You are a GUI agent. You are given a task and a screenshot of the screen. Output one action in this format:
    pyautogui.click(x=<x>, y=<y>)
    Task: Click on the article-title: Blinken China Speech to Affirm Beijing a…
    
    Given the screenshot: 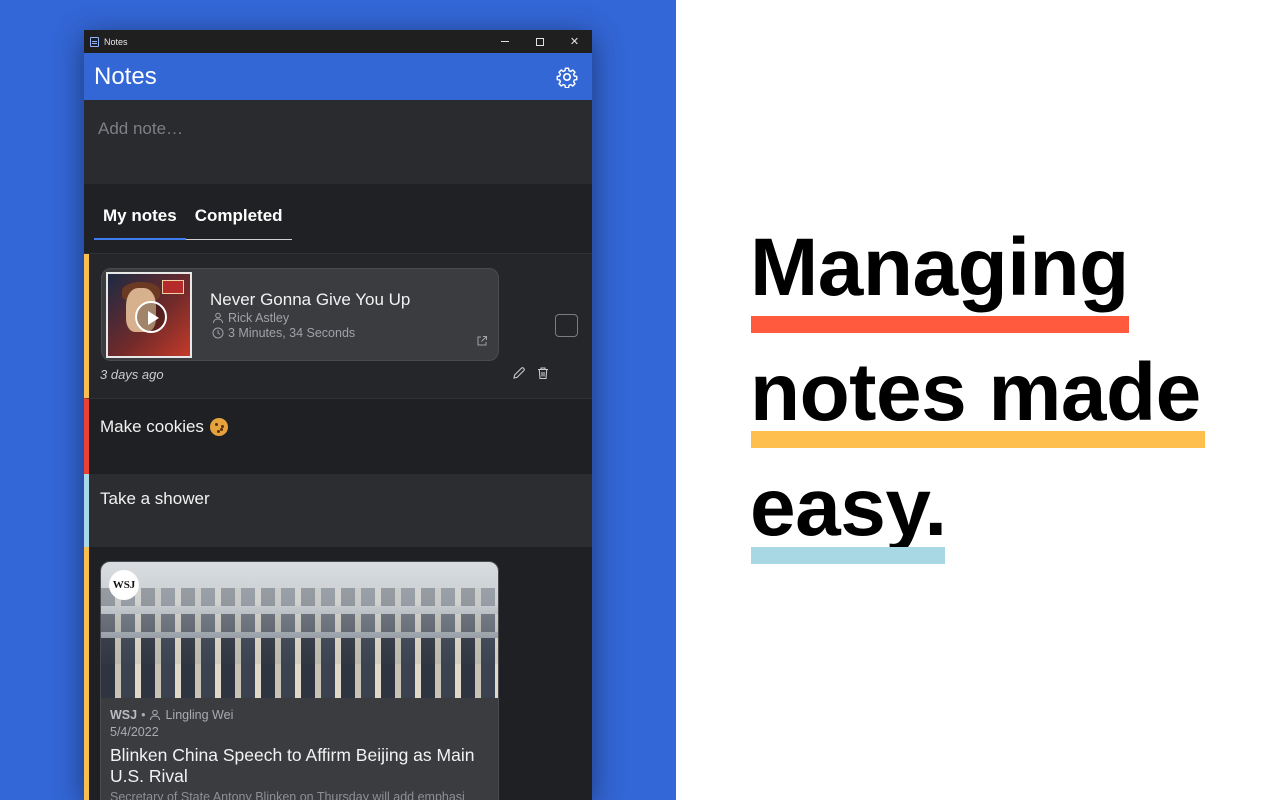 What is the action you would take?
    pyautogui.click(x=292, y=765)
    